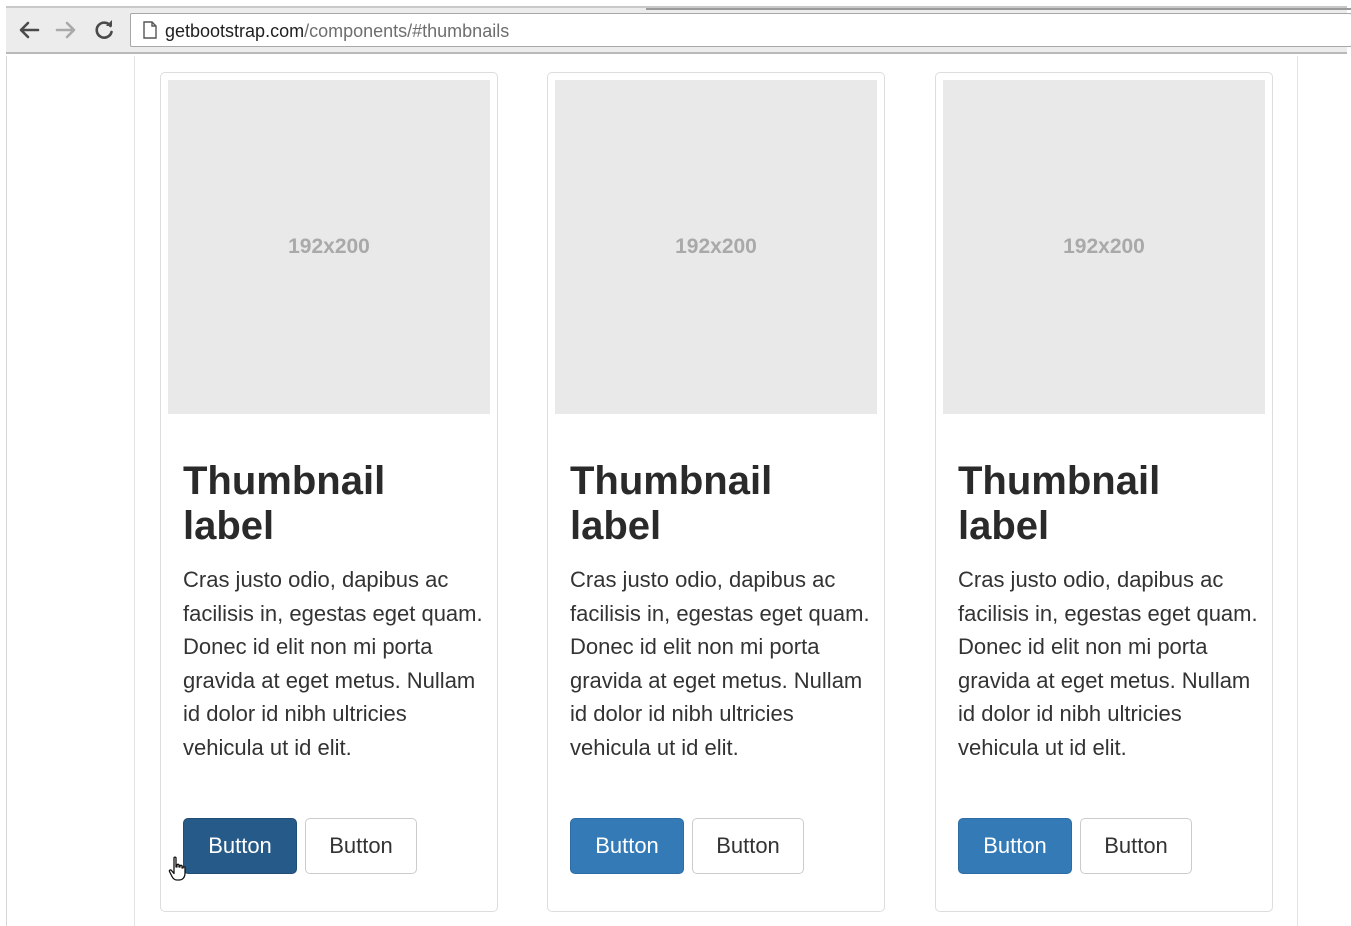  I want to click on back-button, so click(29, 30).